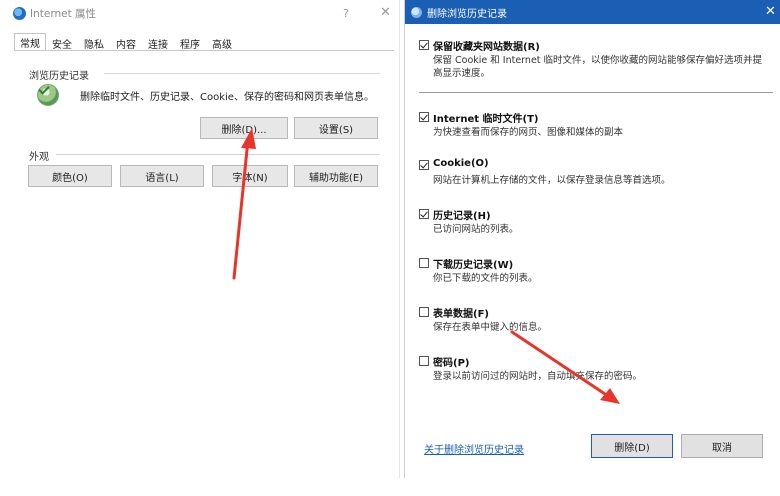  Describe the element at coordinates (222, 43) in the screenshot. I see `tab-advanced: 高级` at that location.